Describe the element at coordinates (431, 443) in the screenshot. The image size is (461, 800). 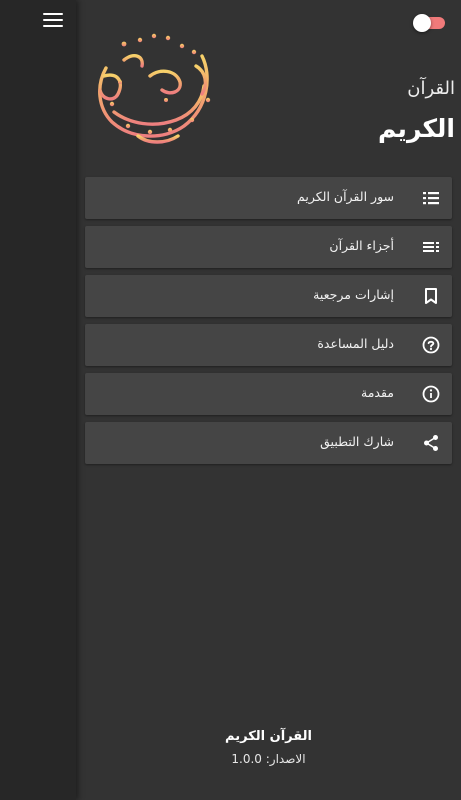
I see `share-icon` at that location.